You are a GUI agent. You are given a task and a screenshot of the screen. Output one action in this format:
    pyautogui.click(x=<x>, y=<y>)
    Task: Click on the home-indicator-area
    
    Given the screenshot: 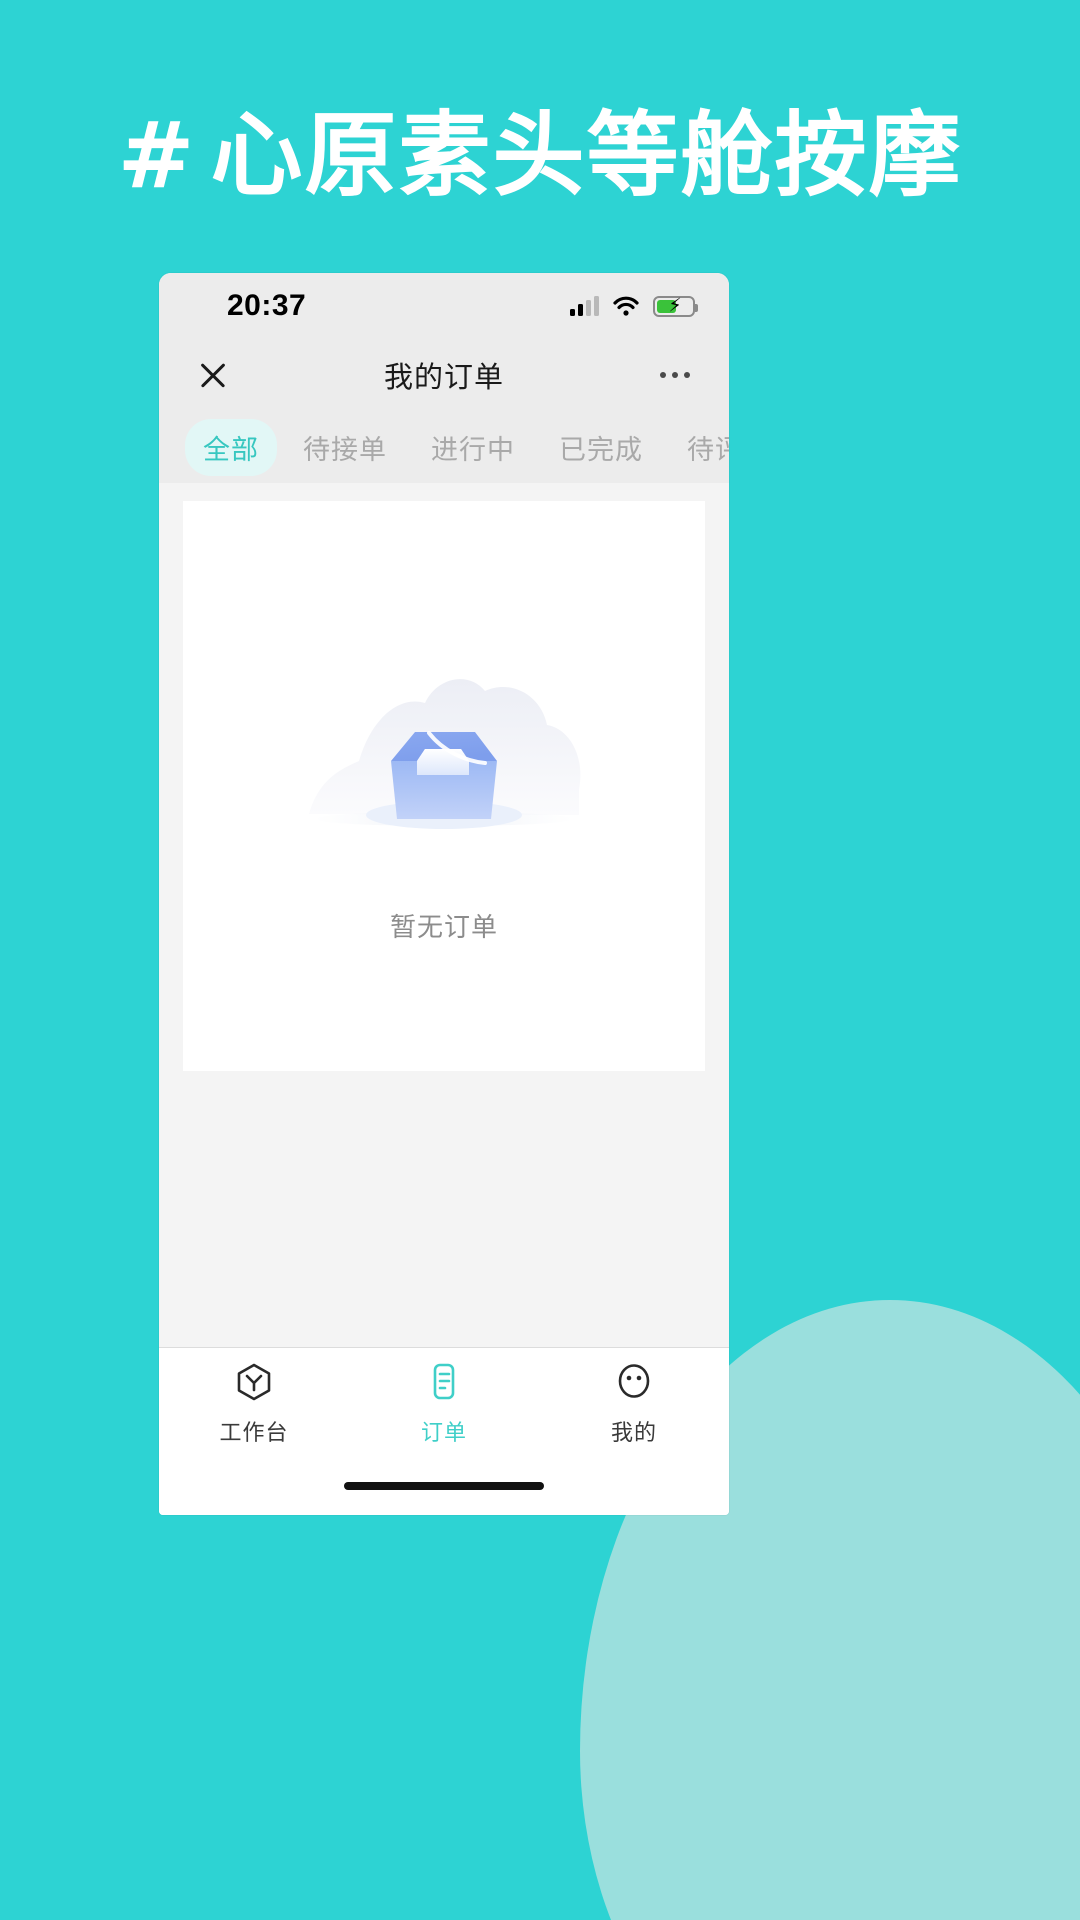 What is the action you would take?
    pyautogui.click(x=444, y=1486)
    